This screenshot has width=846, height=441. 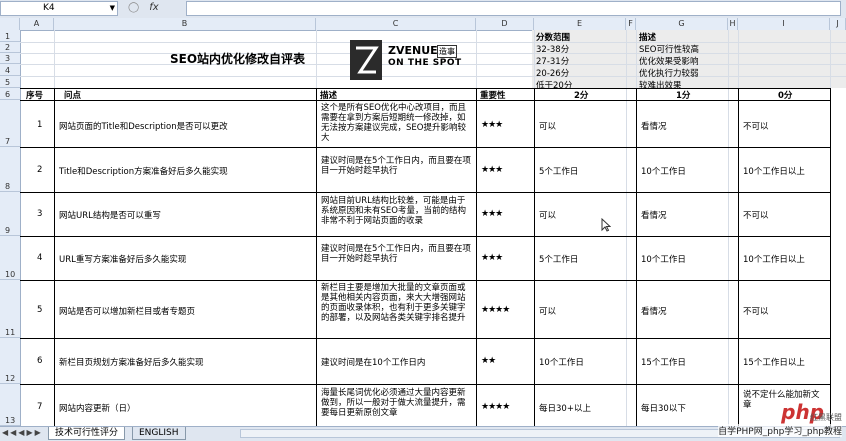 I want to click on row-header-6: 6, so click(x=10, y=94).